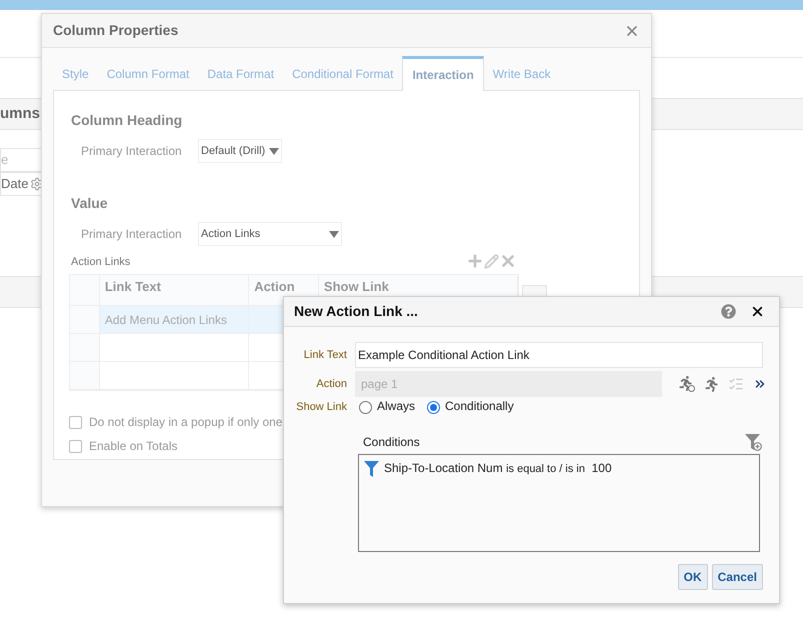 Image resolution: width=803 pixels, height=618 pixels. I want to click on checkbox-label: Enable on Totals, so click(133, 446).